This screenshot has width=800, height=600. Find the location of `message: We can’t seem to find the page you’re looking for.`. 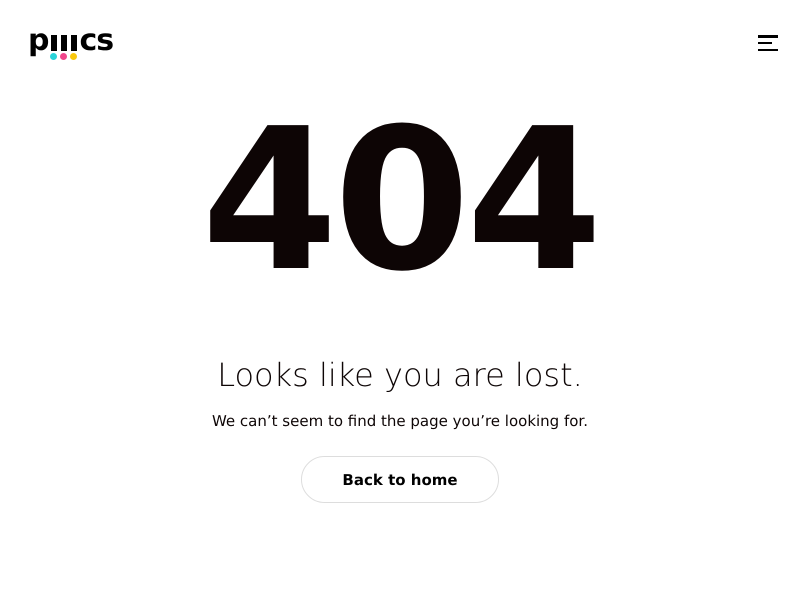

message: We can’t seem to find the page you’re looking for. is located at coordinates (400, 421).